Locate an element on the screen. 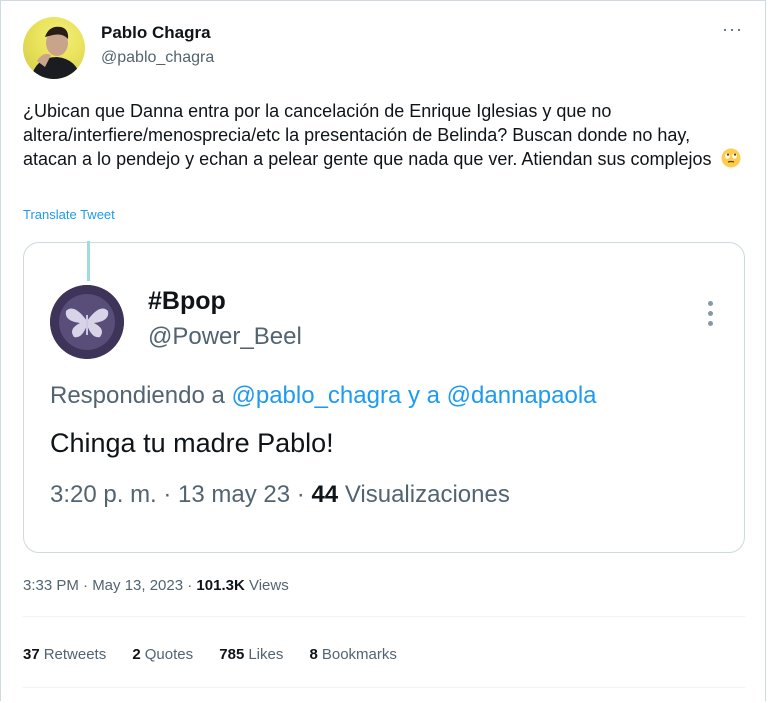  tweet-meta: 3:33 PM · May 13, 2023 · 101.3K Views is located at coordinates (156, 585).